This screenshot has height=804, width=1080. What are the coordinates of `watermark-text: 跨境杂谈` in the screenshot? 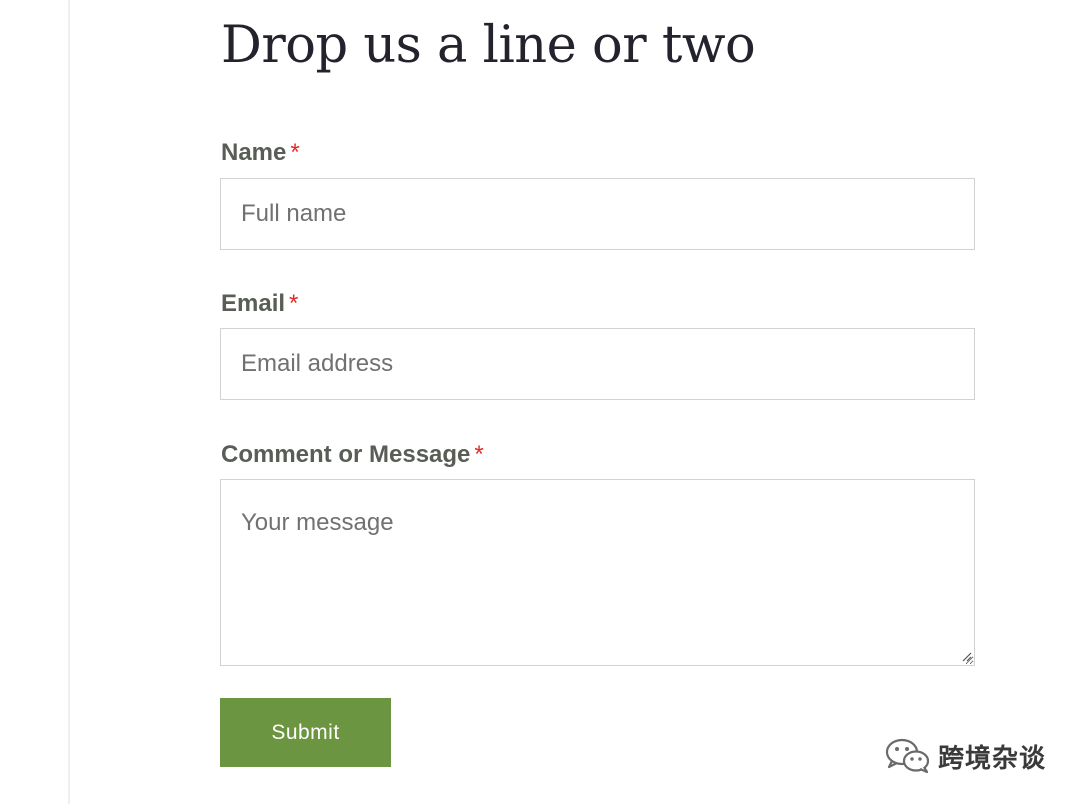 It's located at (992, 758).